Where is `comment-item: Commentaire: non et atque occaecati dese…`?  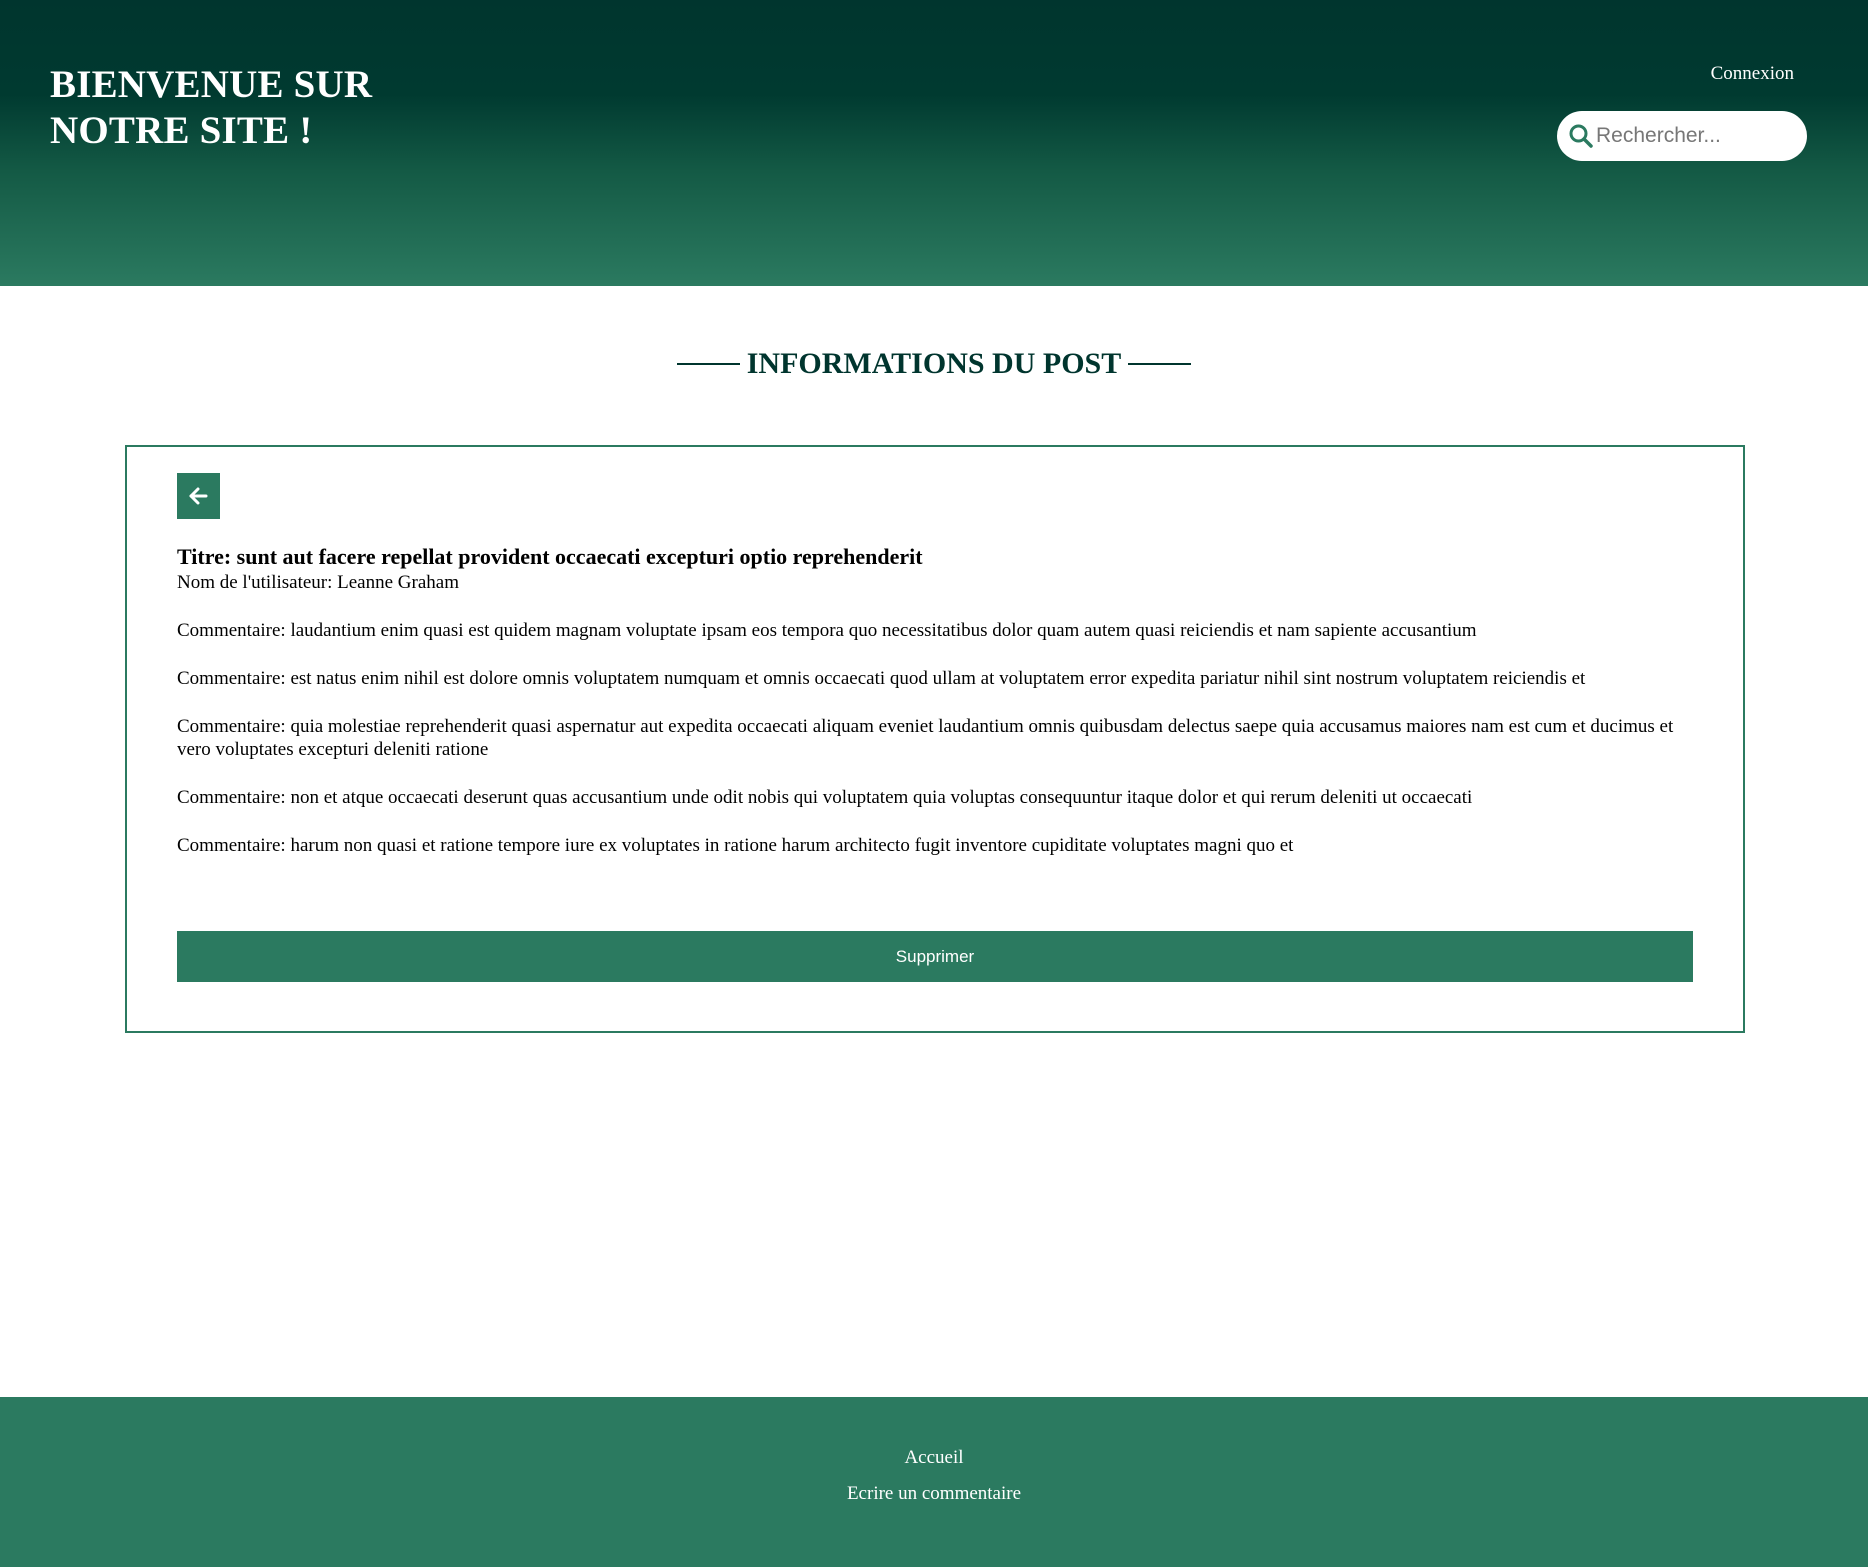 comment-item: Commentaire: non et atque occaecati dese… is located at coordinates (825, 797).